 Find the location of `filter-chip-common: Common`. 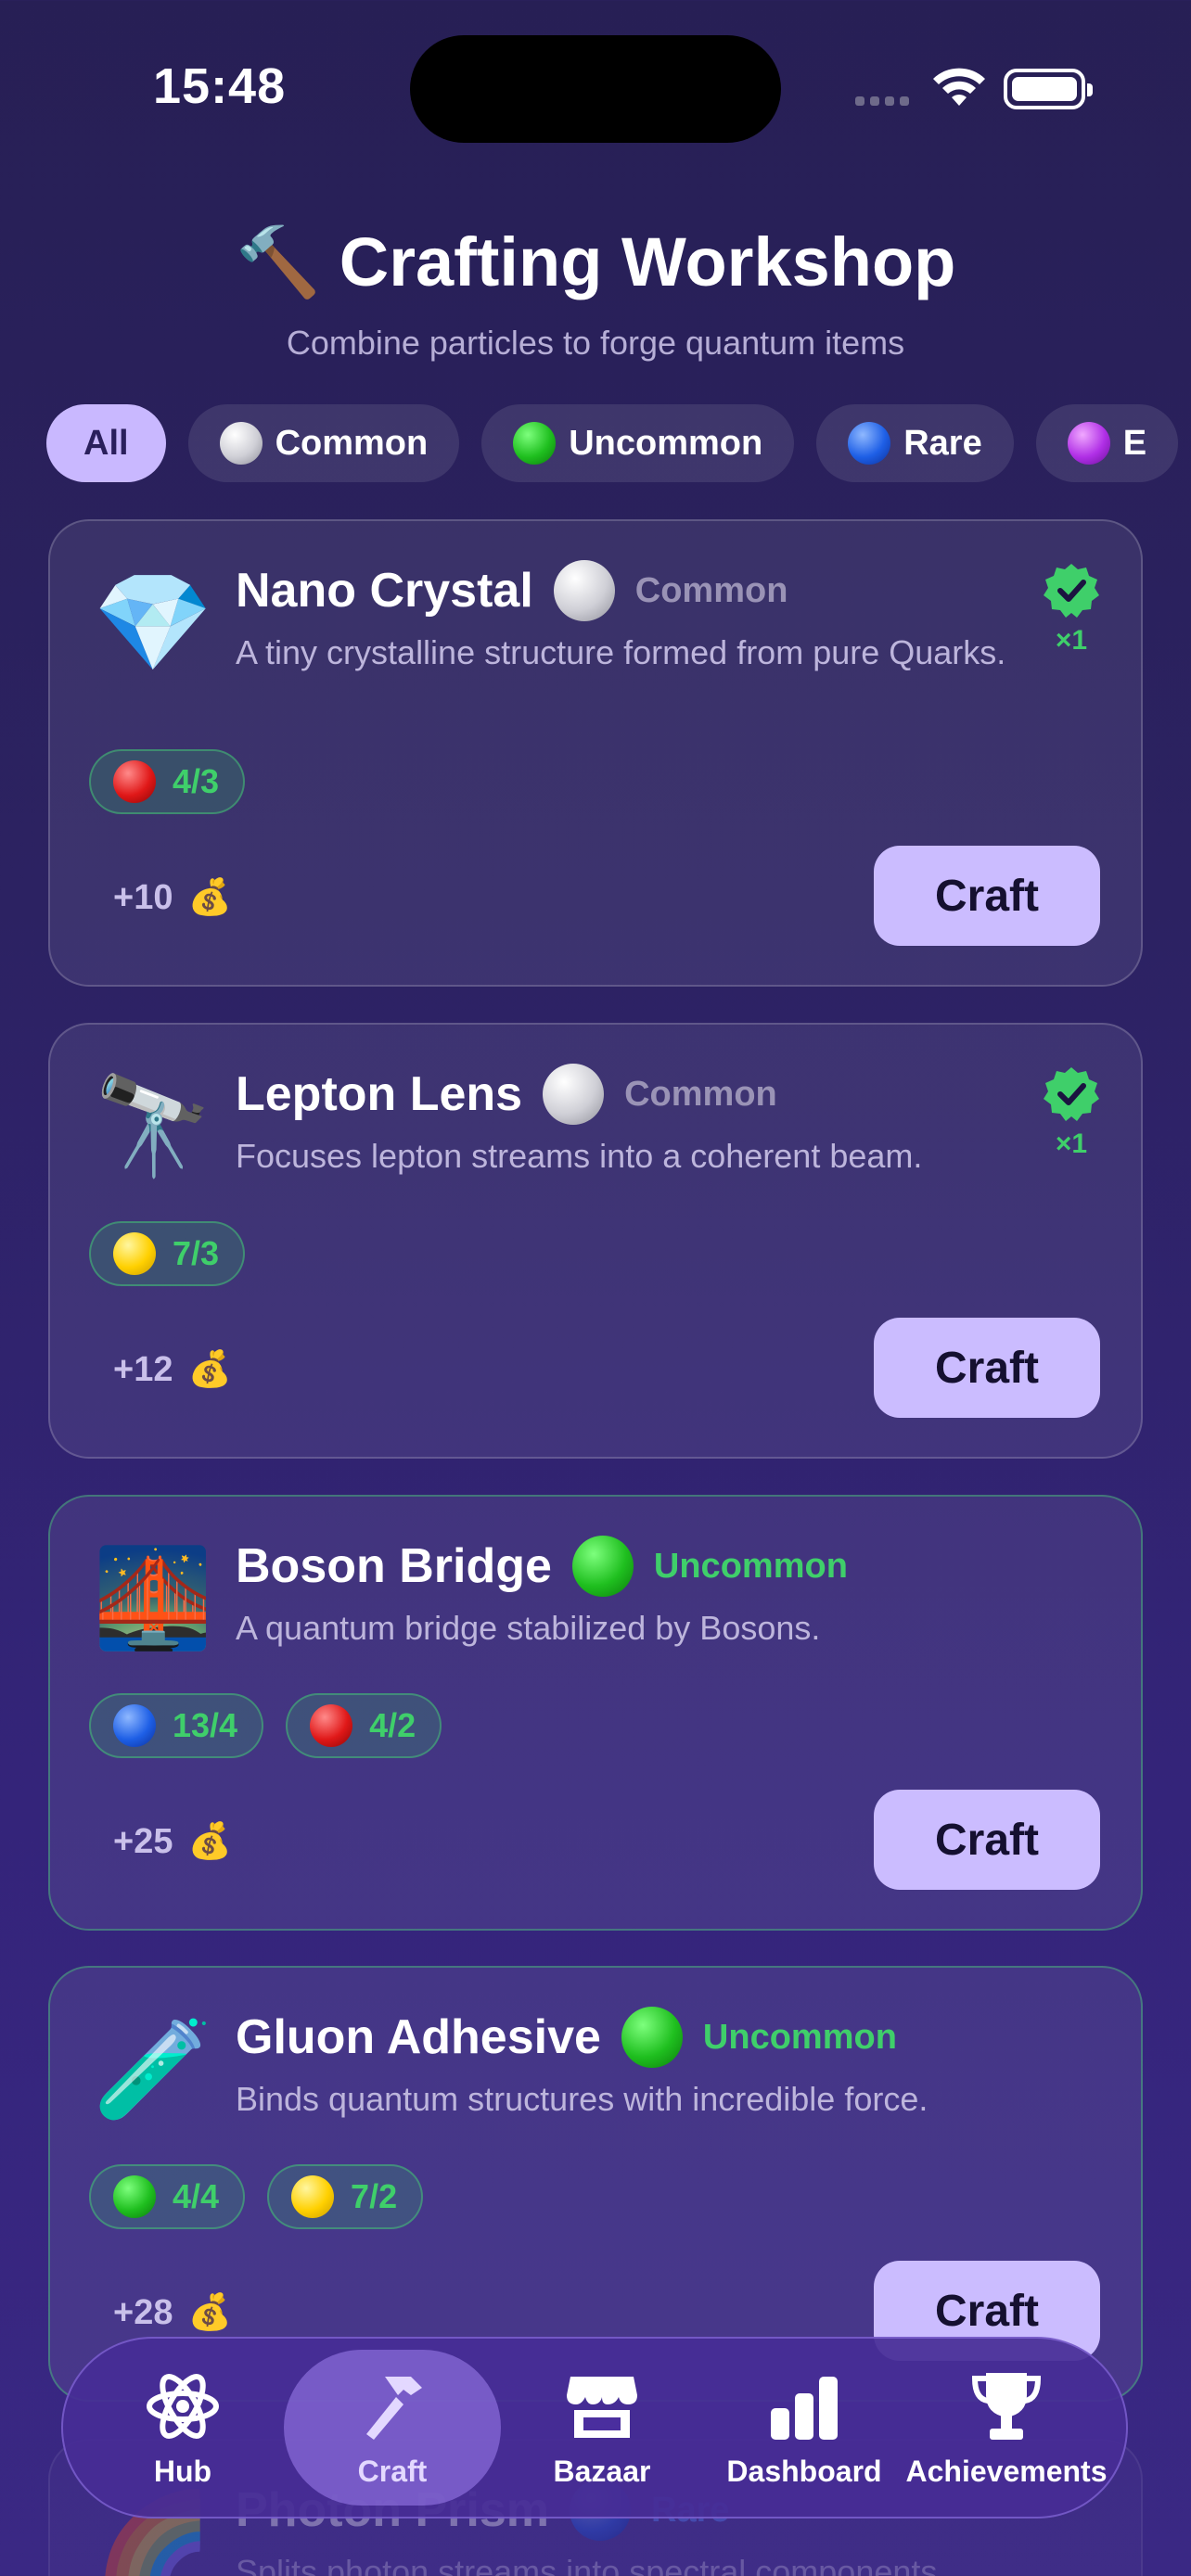

filter-chip-common: Common is located at coordinates (323, 443).